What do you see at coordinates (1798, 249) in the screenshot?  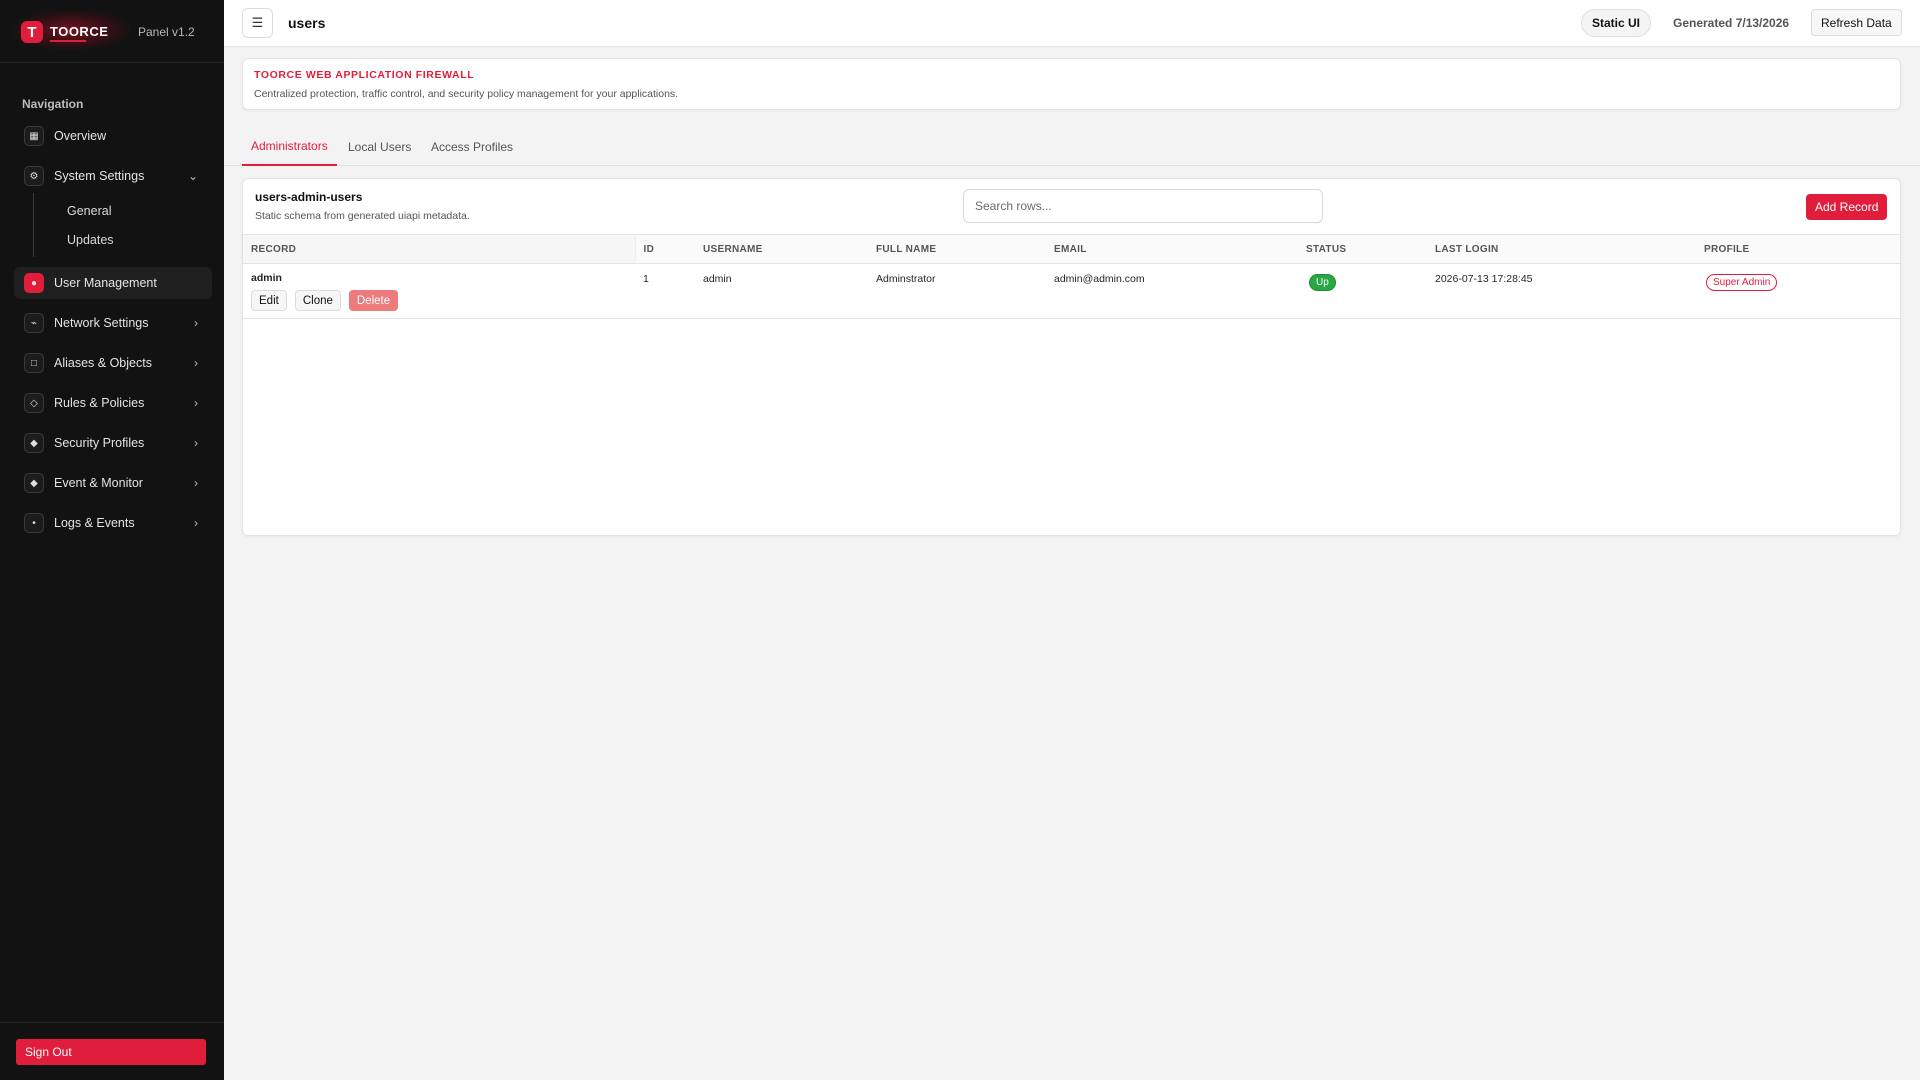 I see `column-header-profile: PROFILE` at bounding box center [1798, 249].